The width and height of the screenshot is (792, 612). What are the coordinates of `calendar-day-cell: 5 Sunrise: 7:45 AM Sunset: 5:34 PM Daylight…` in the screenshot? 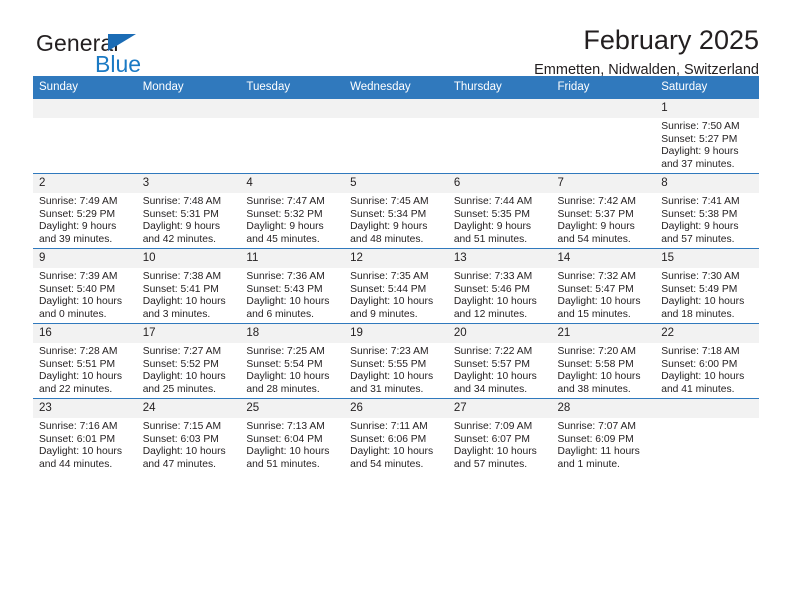 It's located at (396, 211).